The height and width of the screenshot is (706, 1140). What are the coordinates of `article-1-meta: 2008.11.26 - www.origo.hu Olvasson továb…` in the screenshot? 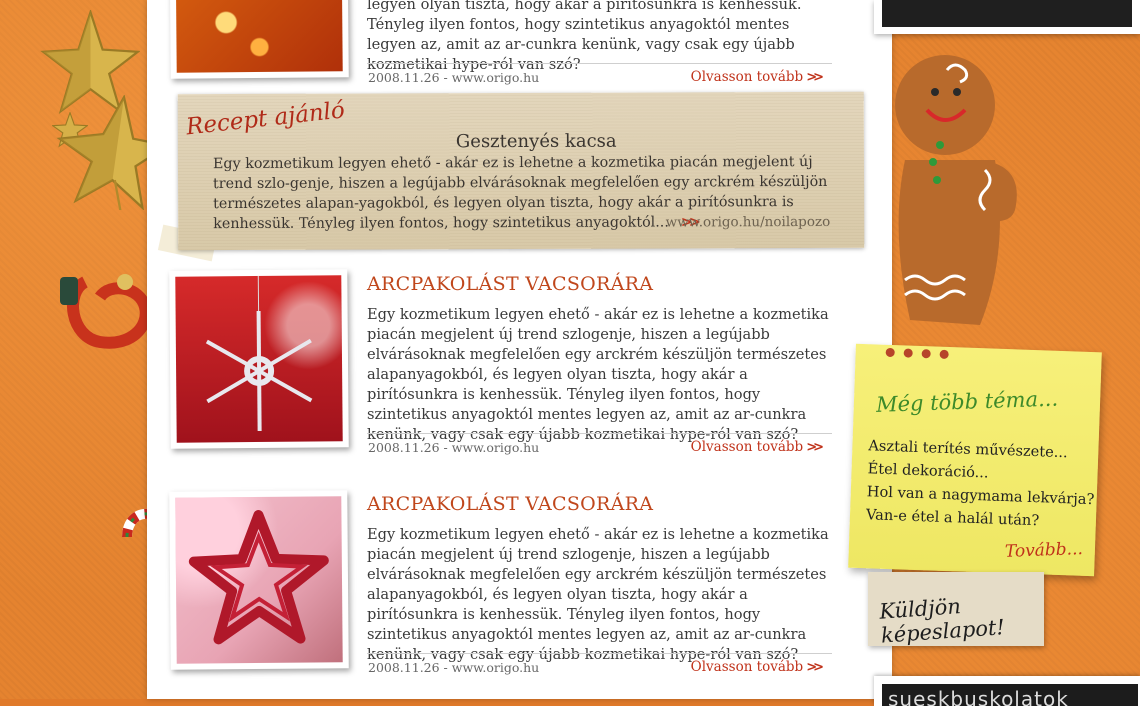 It's located at (599, 74).